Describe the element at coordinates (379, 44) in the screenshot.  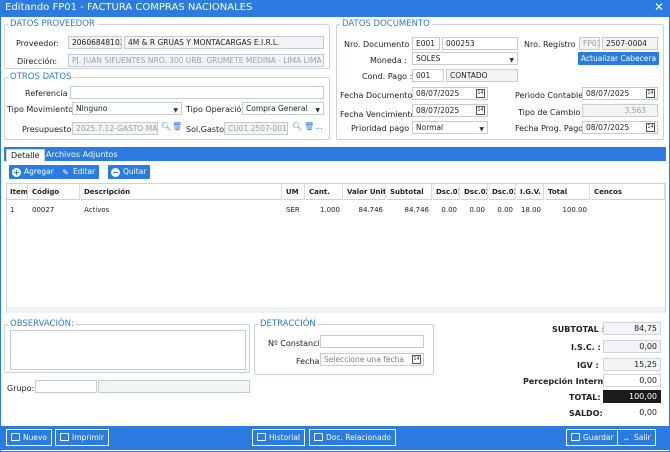
I see `nro-documento-label: Nro. Documento :` at that location.